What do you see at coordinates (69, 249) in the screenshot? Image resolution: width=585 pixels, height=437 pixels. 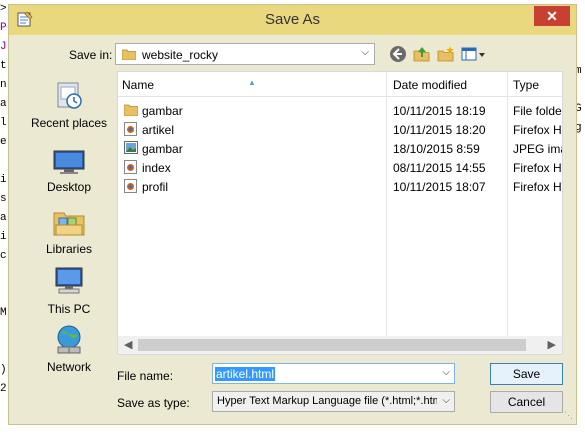 I see `place-label: Libraries` at bounding box center [69, 249].